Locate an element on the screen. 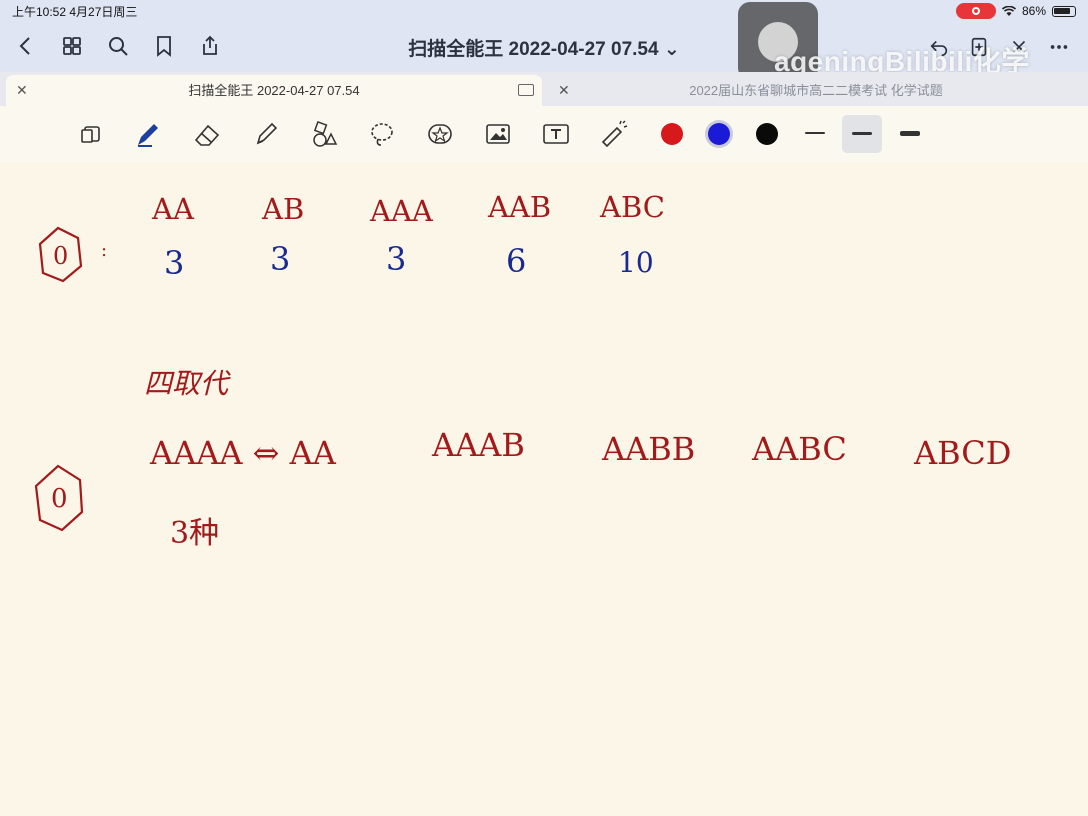  row1-count: 10 is located at coordinates (636, 262).